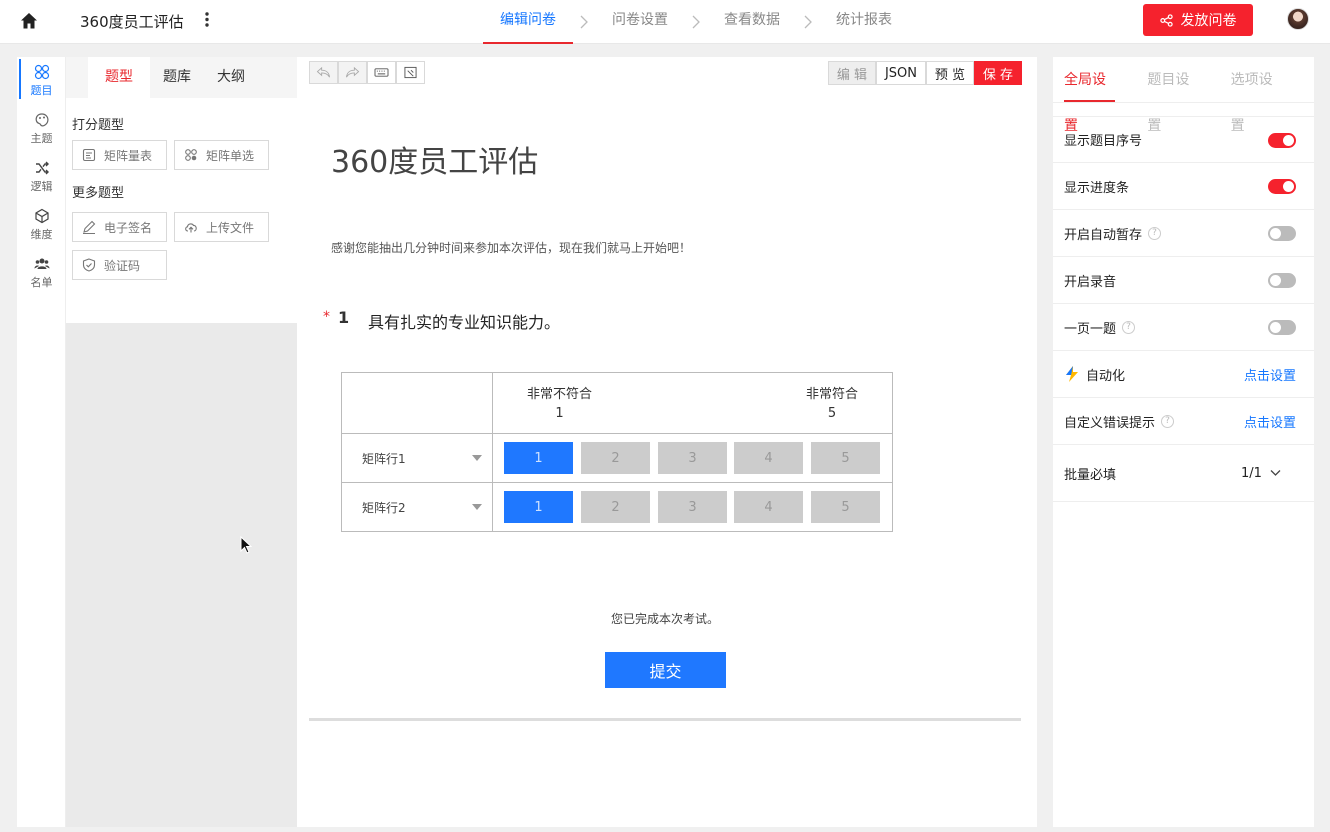 The width and height of the screenshot is (1330, 832). Describe the element at coordinates (246, 545) in the screenshot. I see `mouse-cursor-icon` at that location.